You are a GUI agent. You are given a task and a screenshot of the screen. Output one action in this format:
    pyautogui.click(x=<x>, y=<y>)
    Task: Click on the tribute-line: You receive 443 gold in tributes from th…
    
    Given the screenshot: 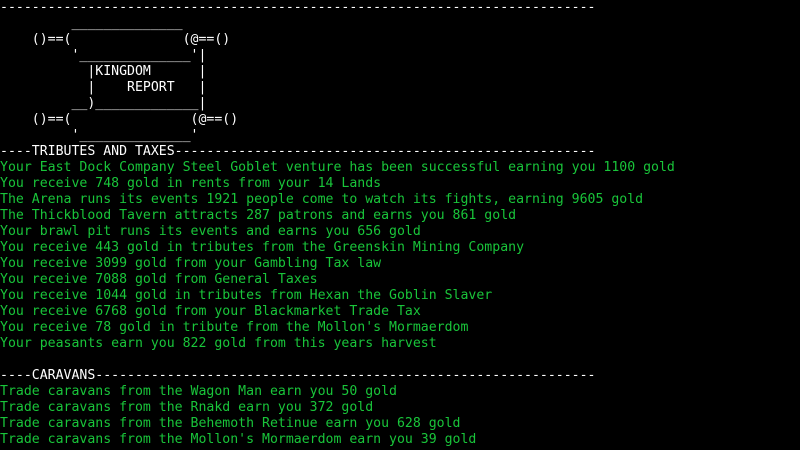 What is the action you would take?
    pyautogui.click(x=262, y=247)
    